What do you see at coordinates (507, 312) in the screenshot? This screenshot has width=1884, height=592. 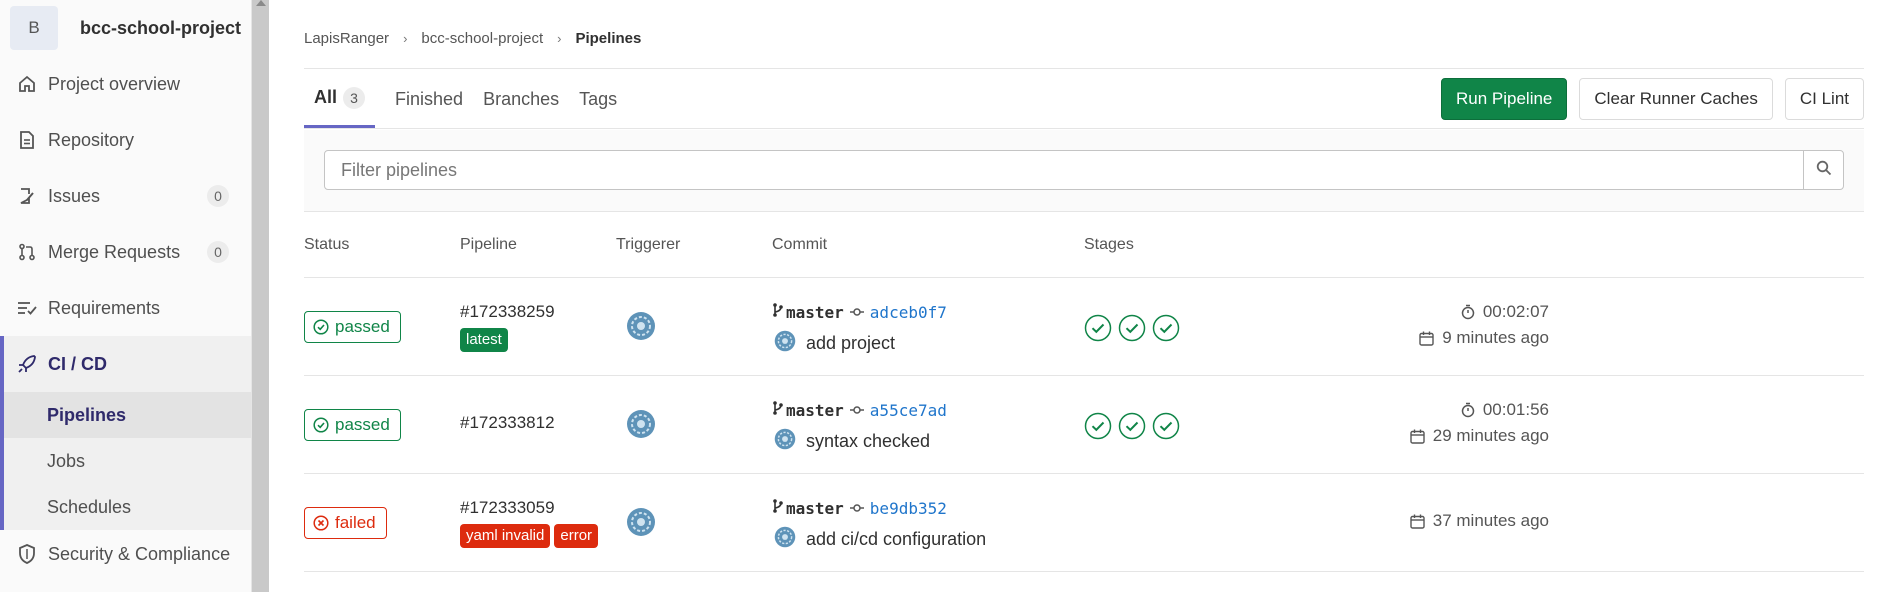 I see `pipeline-id-link: #172338259` at bounding box center [507, 312].